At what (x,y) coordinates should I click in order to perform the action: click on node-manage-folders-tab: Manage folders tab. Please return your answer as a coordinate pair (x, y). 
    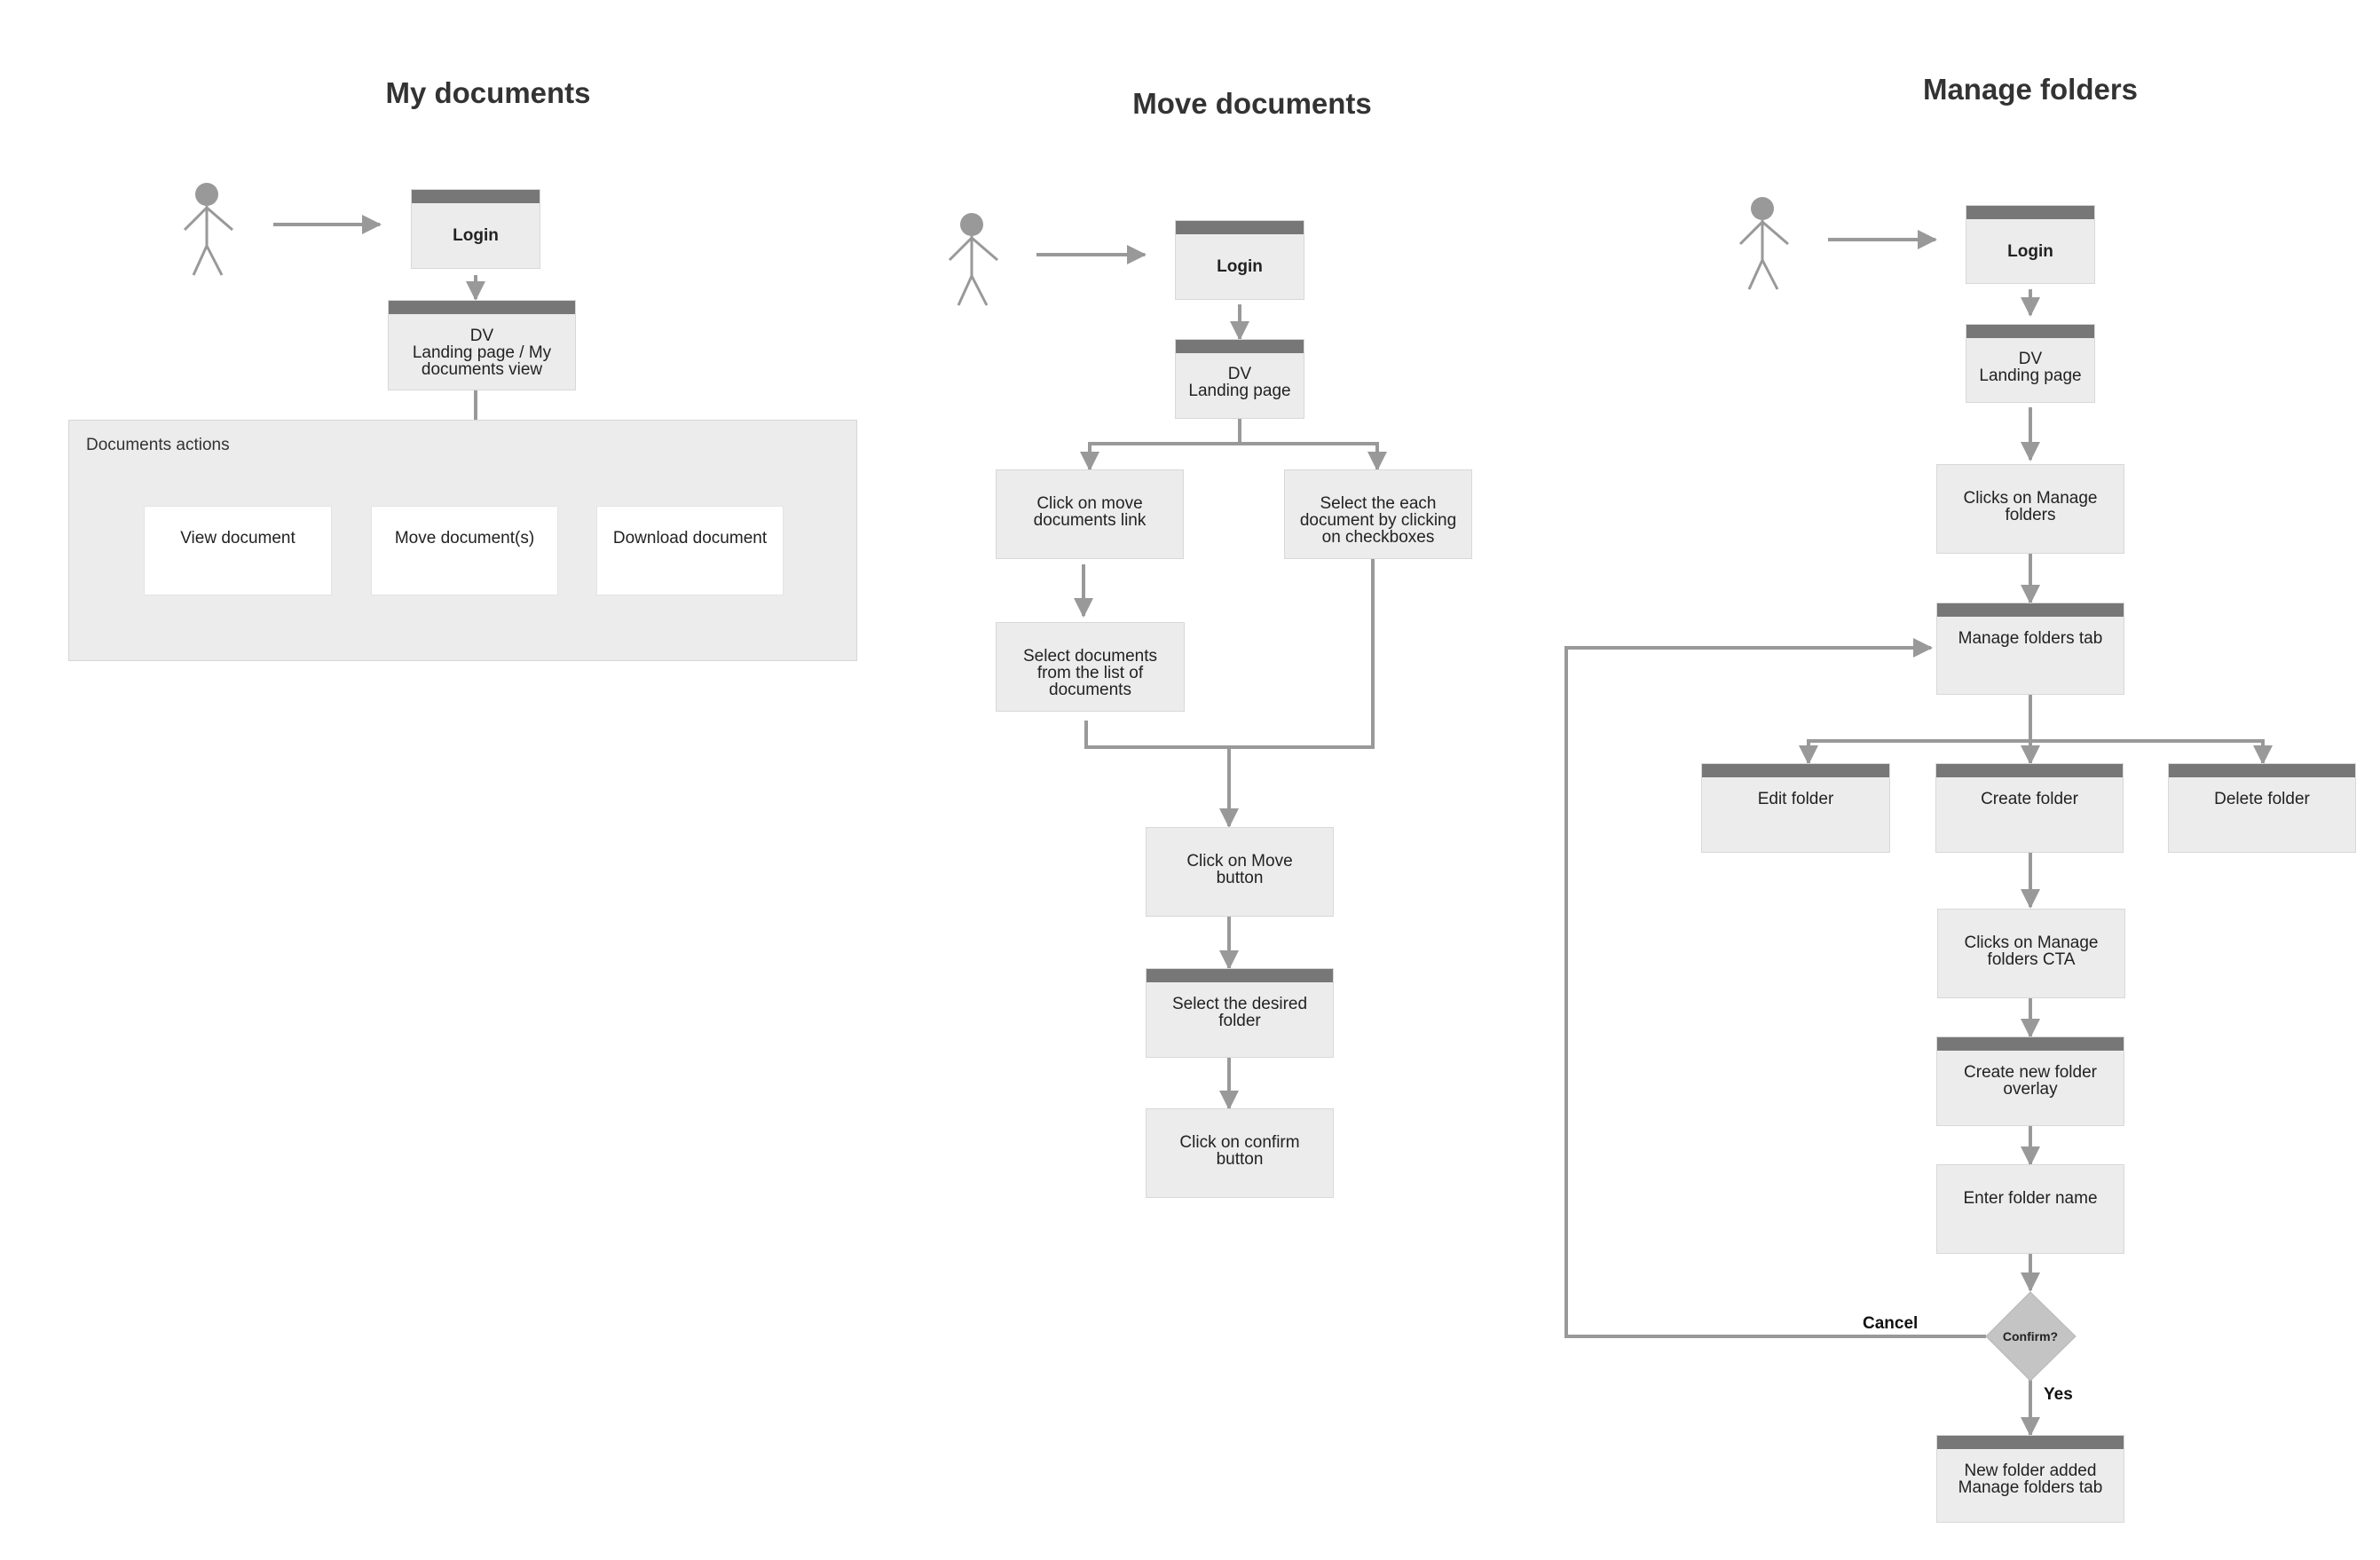
    Looking at the image, I should click on (2030, 649).